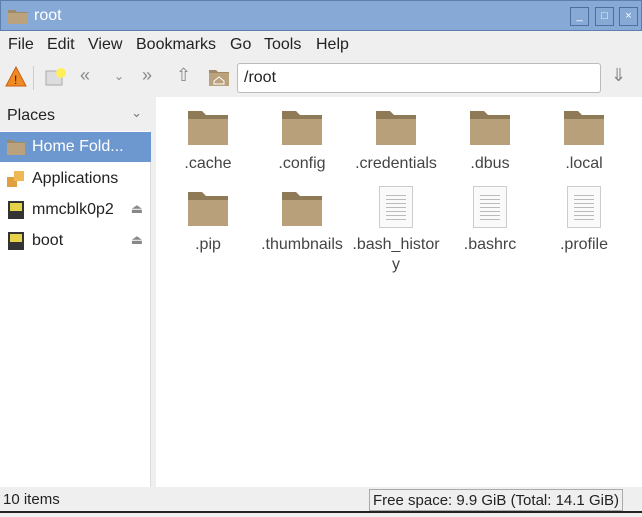 This screenshot has width=642, height=517. I want to click on places-label: Places, so click(31, 115).